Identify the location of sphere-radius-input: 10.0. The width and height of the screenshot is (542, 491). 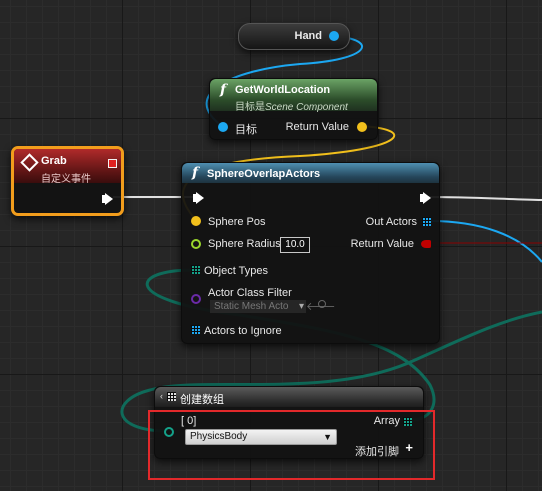
(295, 245).